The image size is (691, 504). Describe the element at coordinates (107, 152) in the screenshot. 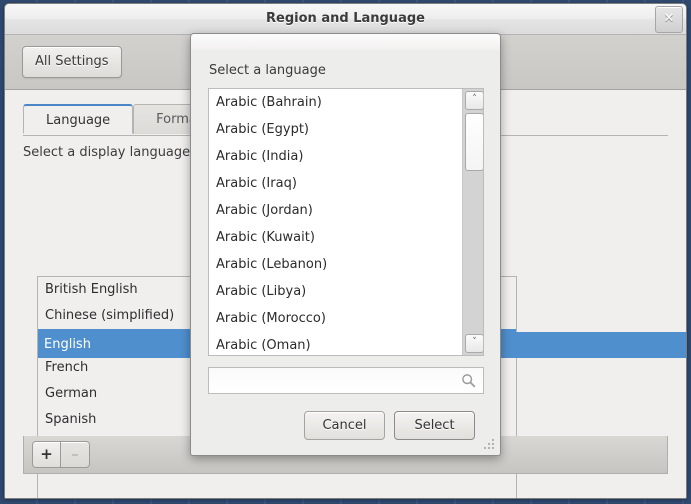

I see `section-label: Select a display language` at that location.